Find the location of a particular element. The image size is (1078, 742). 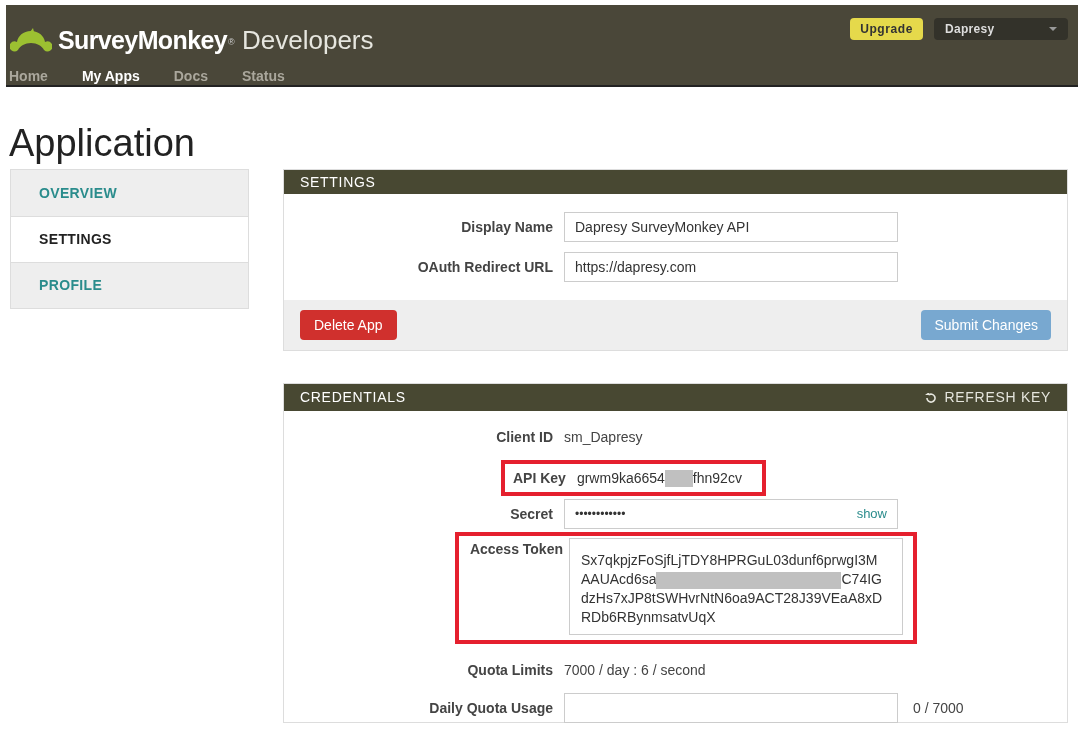

token-text: AAUAcd6sa C74IG is located at coordinates (732, 579).